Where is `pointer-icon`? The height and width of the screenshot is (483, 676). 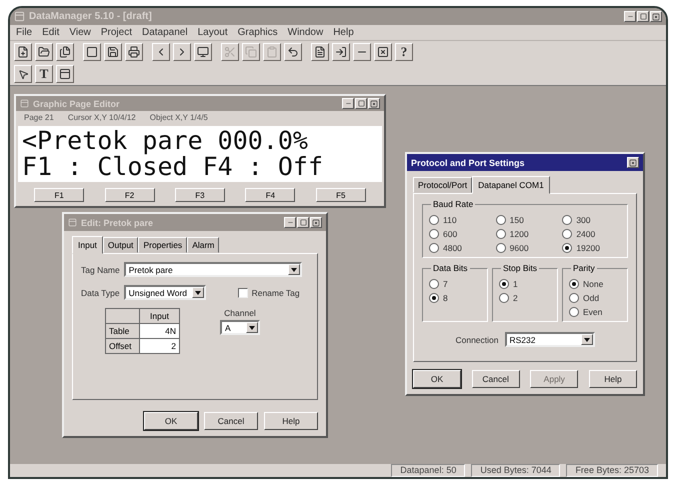 pointer-icon is located at coordinates (23, 74).